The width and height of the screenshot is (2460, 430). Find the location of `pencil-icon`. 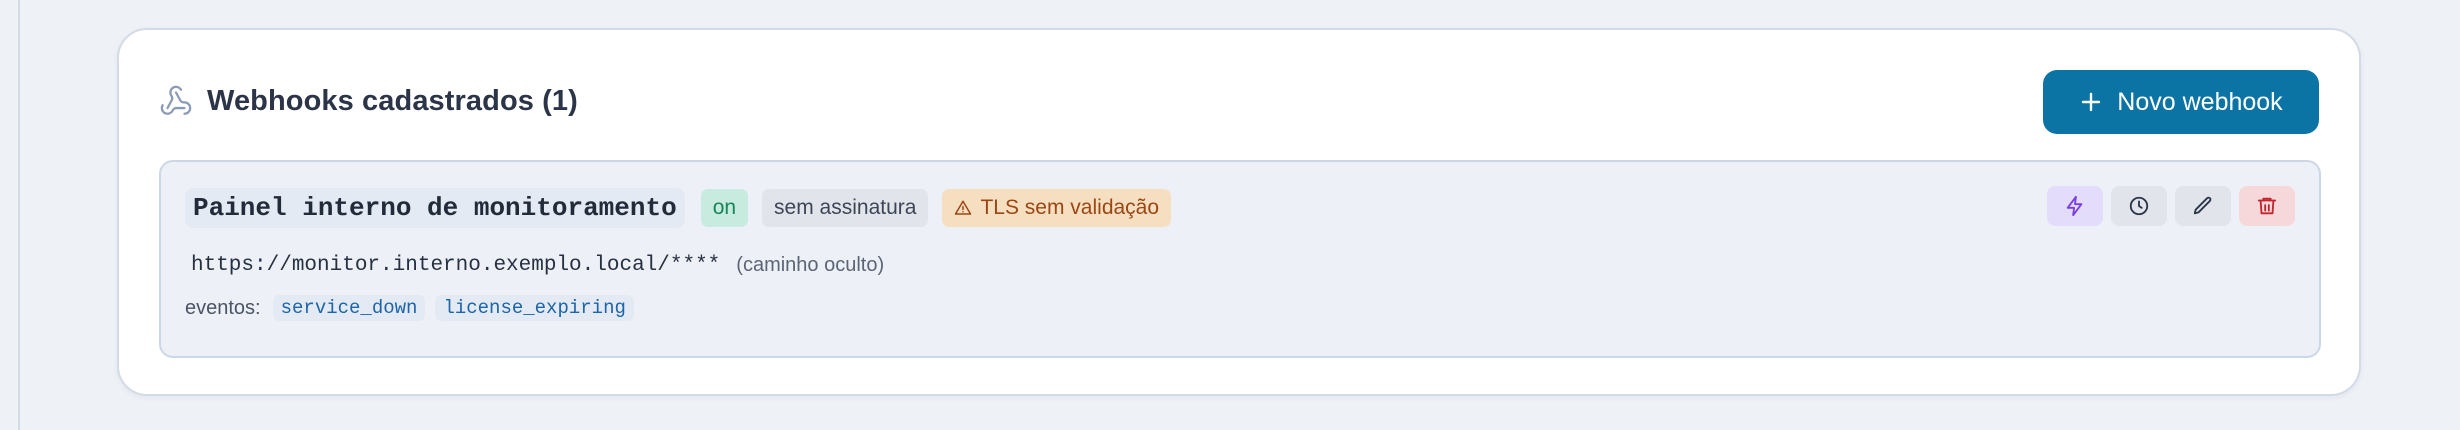

pencil-icon is located at coordinates (2202, 205).